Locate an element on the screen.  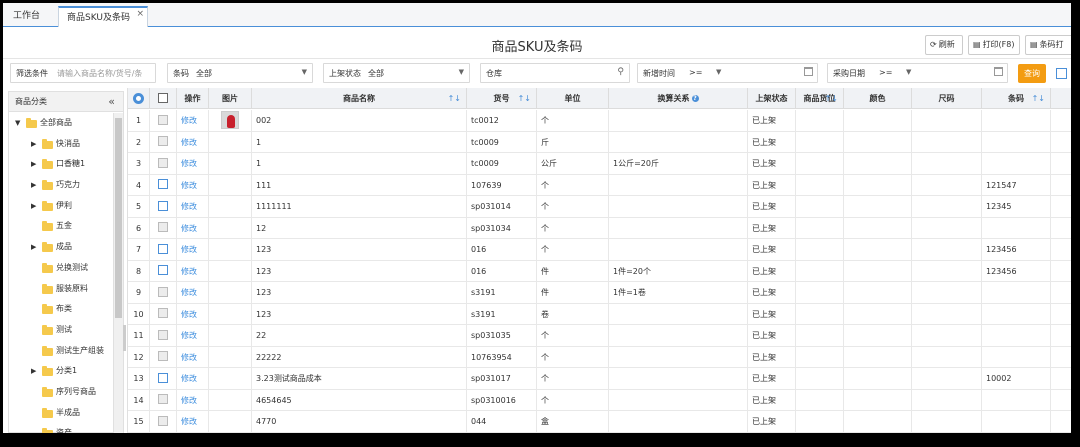
column-header-gear is located at coordinates (139, 98).